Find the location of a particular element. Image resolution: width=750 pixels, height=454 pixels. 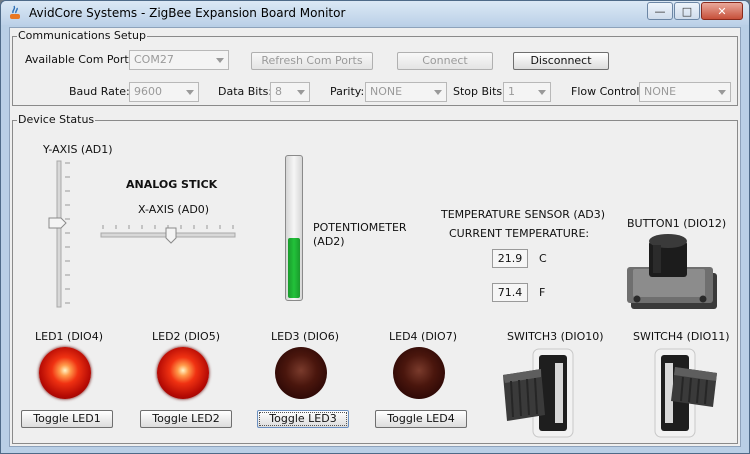

led3-label: LED3 (DIO6) is located at coordinates (305, 336).